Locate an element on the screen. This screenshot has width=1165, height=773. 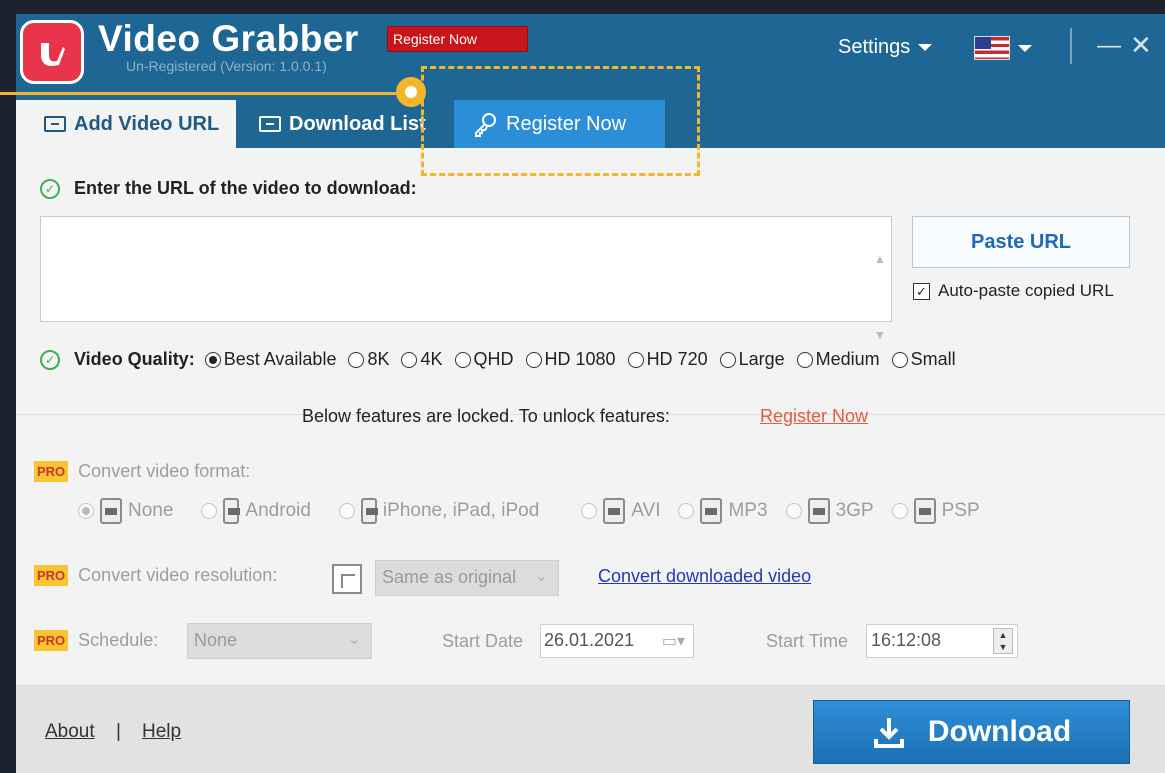
quality-option-large: Large is located at coordinates (752, 359).